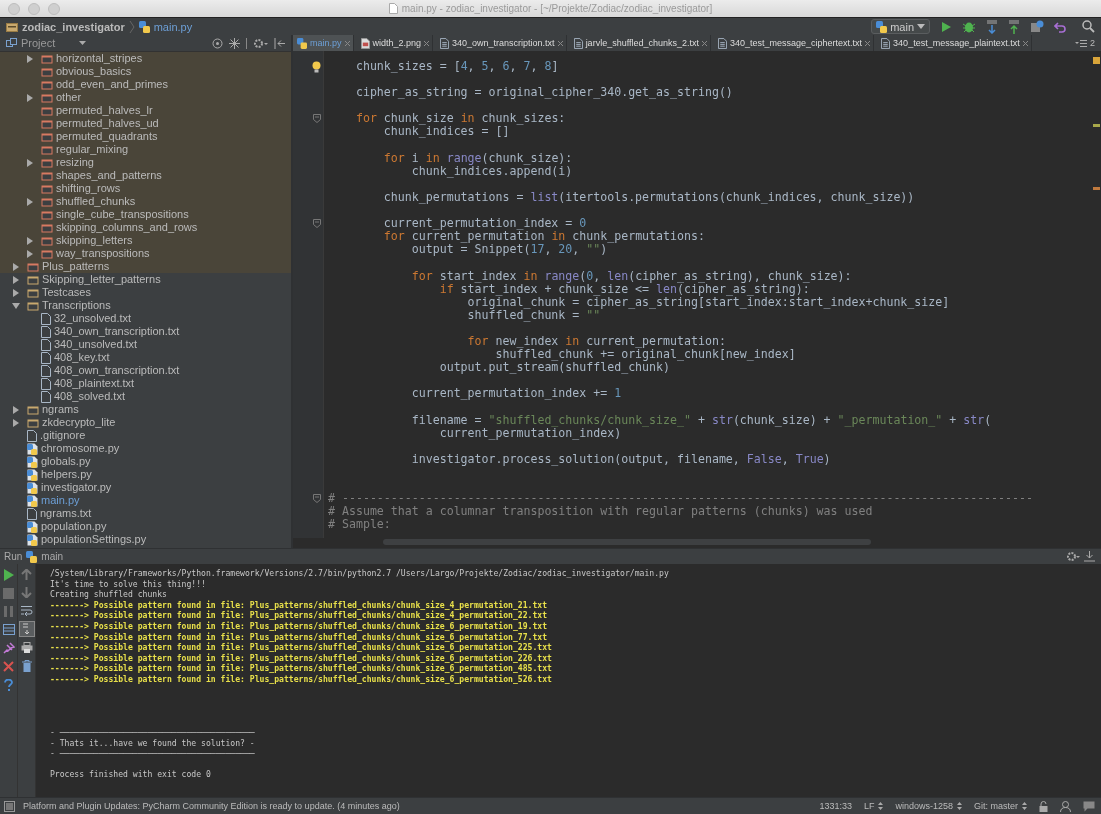  Describe the element at coordinates (52, 556) in the screenshot. I see `run-tab: main` at that location.